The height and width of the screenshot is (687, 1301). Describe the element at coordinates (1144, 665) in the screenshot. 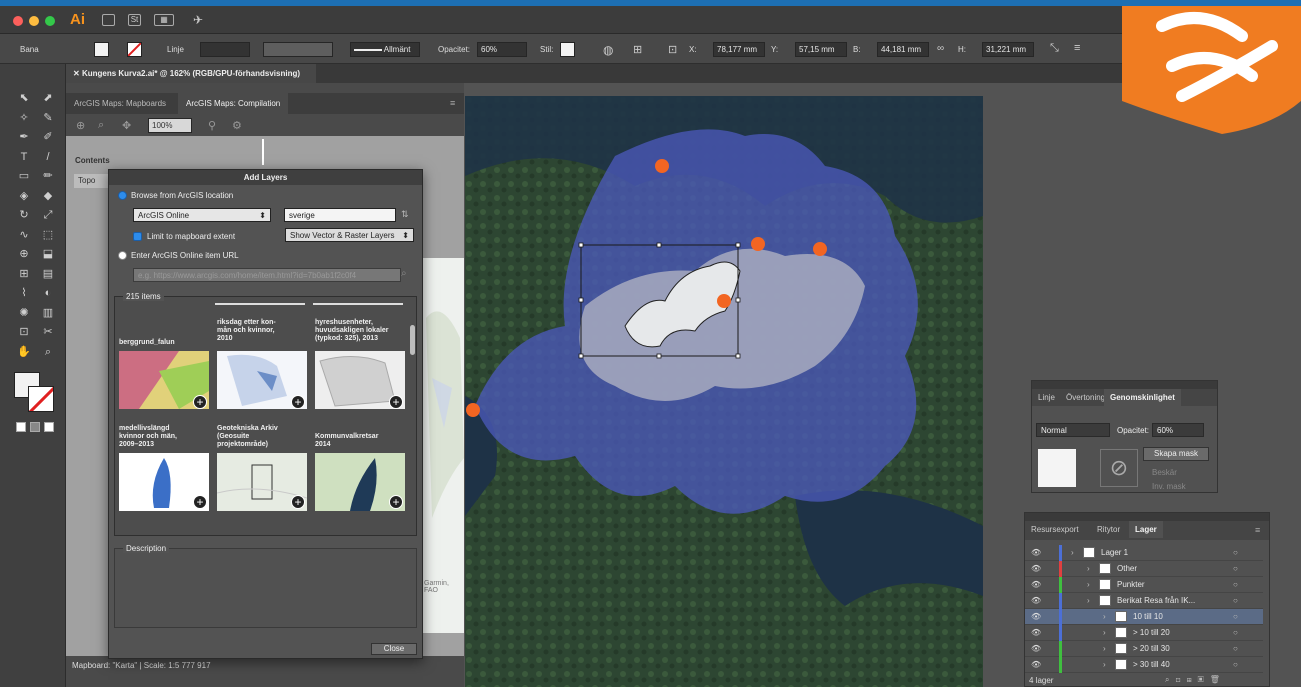

I see `layer-row: 👁 › > 30 till 40 ○` at that location.